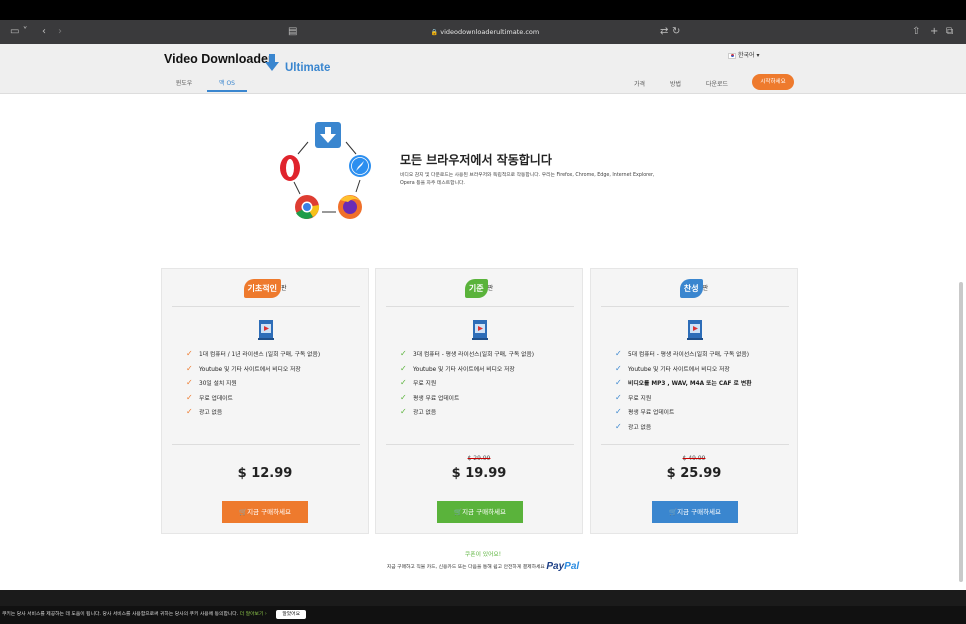  What do you see at coordinates (717, 83) in the screenshot?
I see `nav-download: 다운로드` at bounding box center [717, 83].